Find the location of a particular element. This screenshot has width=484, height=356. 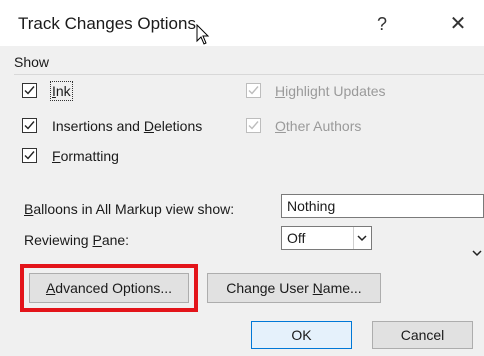

balloons-label: Balloons in All Markup view show: is located at coordinates (129, 209).